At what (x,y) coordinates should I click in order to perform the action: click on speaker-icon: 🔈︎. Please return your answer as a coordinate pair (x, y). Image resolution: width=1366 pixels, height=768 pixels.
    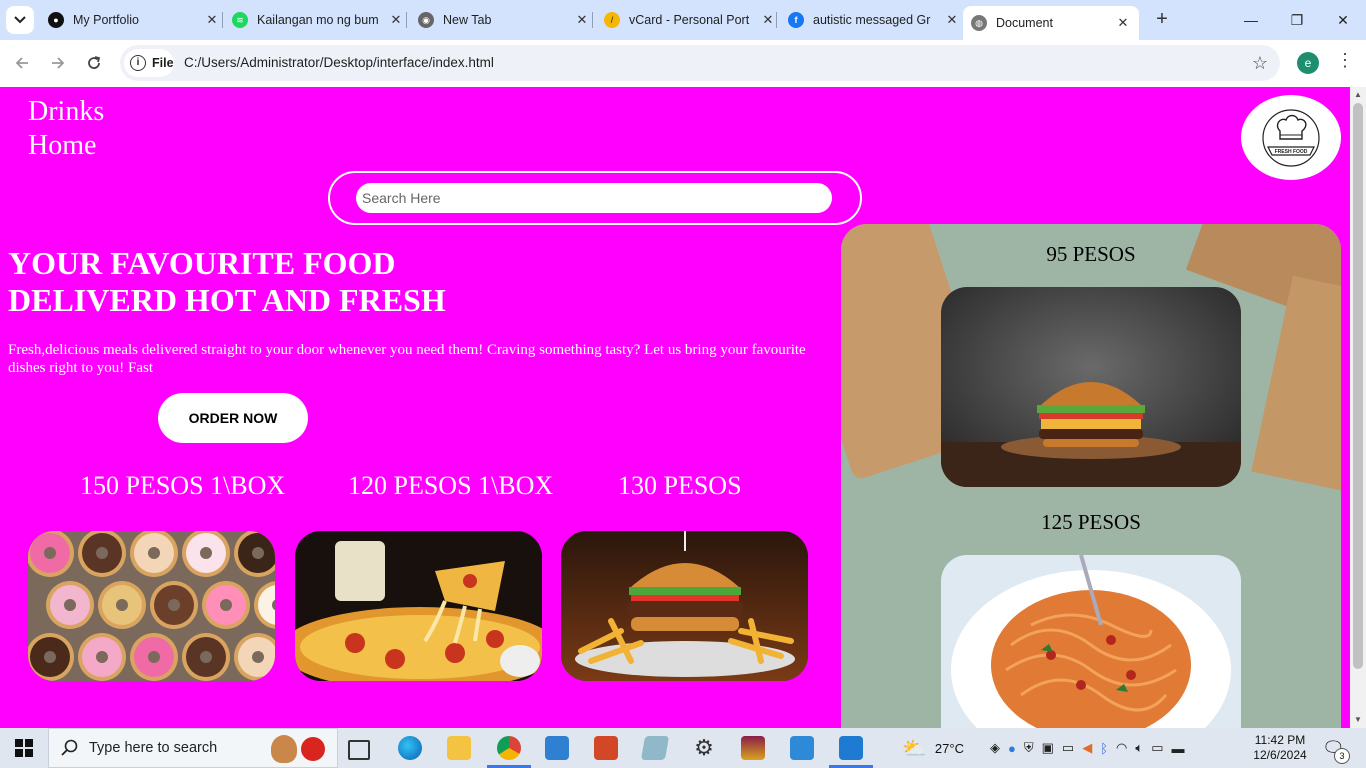
    Looking at the image, I should click on (1139, 748).